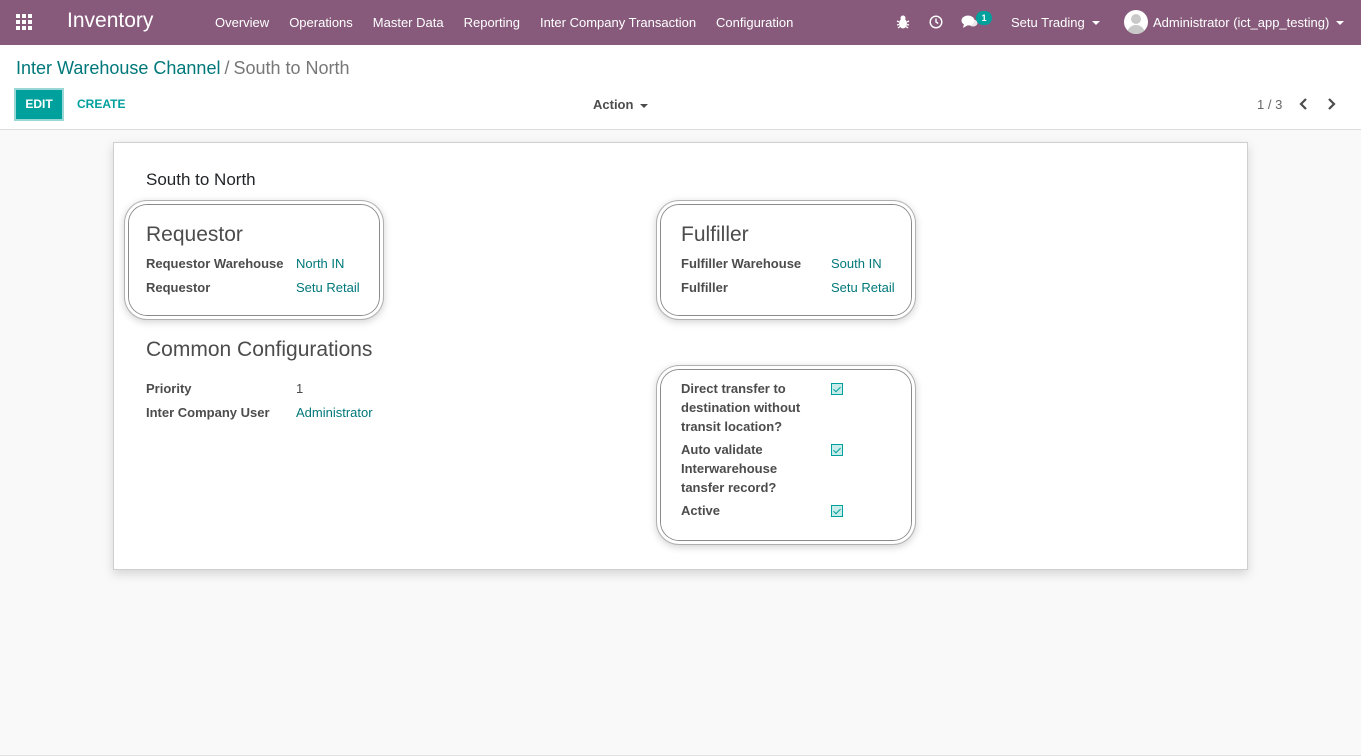 The width and height of the screenshot is (1361, 756). What do you see at coordinates (208, 412) in the screenshot?
I see `inter-company-user-label: Inter Company User` at bounding box center [208, 412].